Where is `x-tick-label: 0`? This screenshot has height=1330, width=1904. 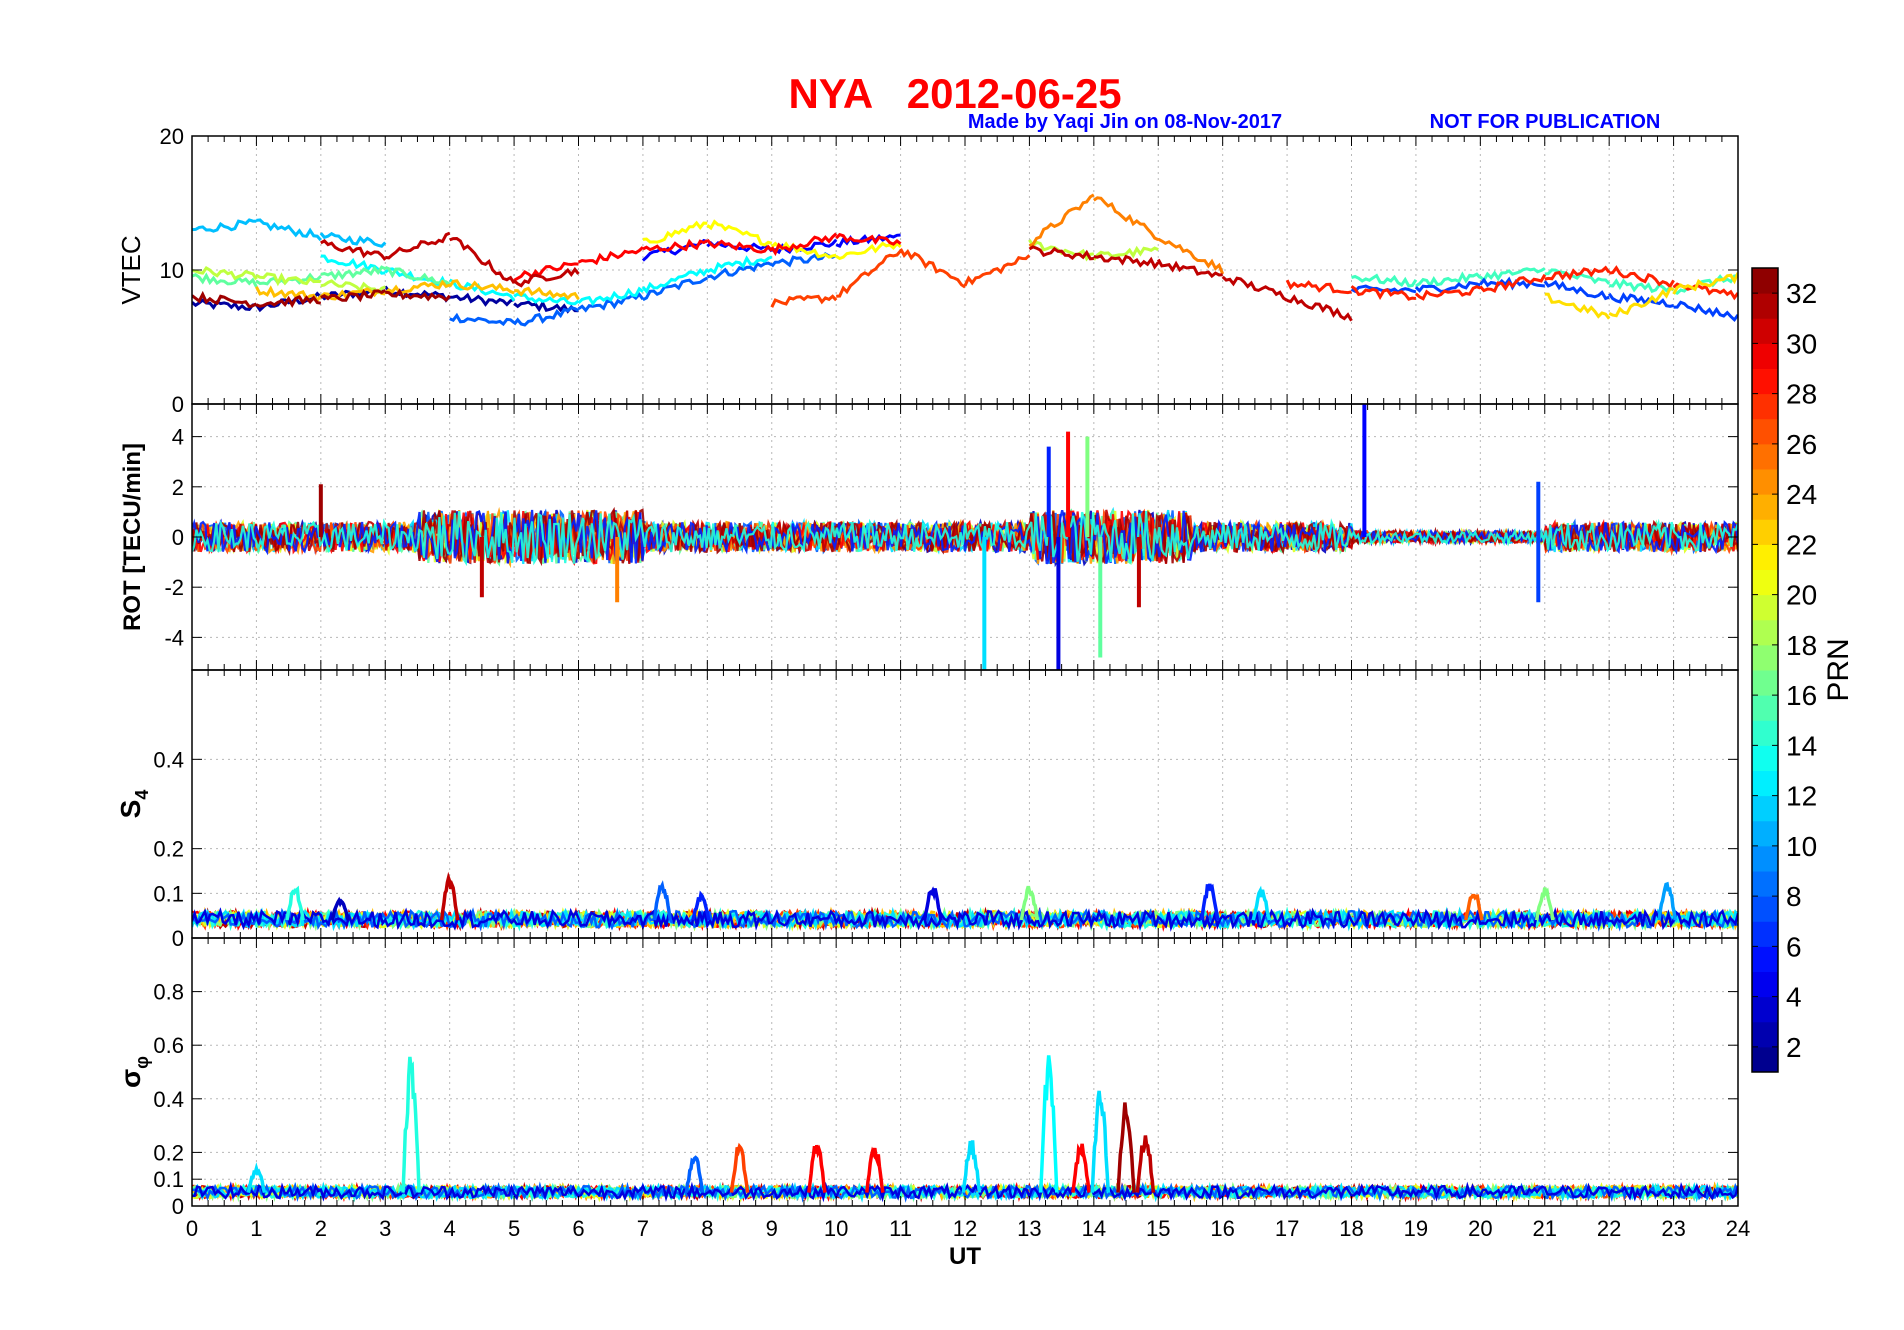
x-tick-label: 0 is located at coordinates (192, 1228).